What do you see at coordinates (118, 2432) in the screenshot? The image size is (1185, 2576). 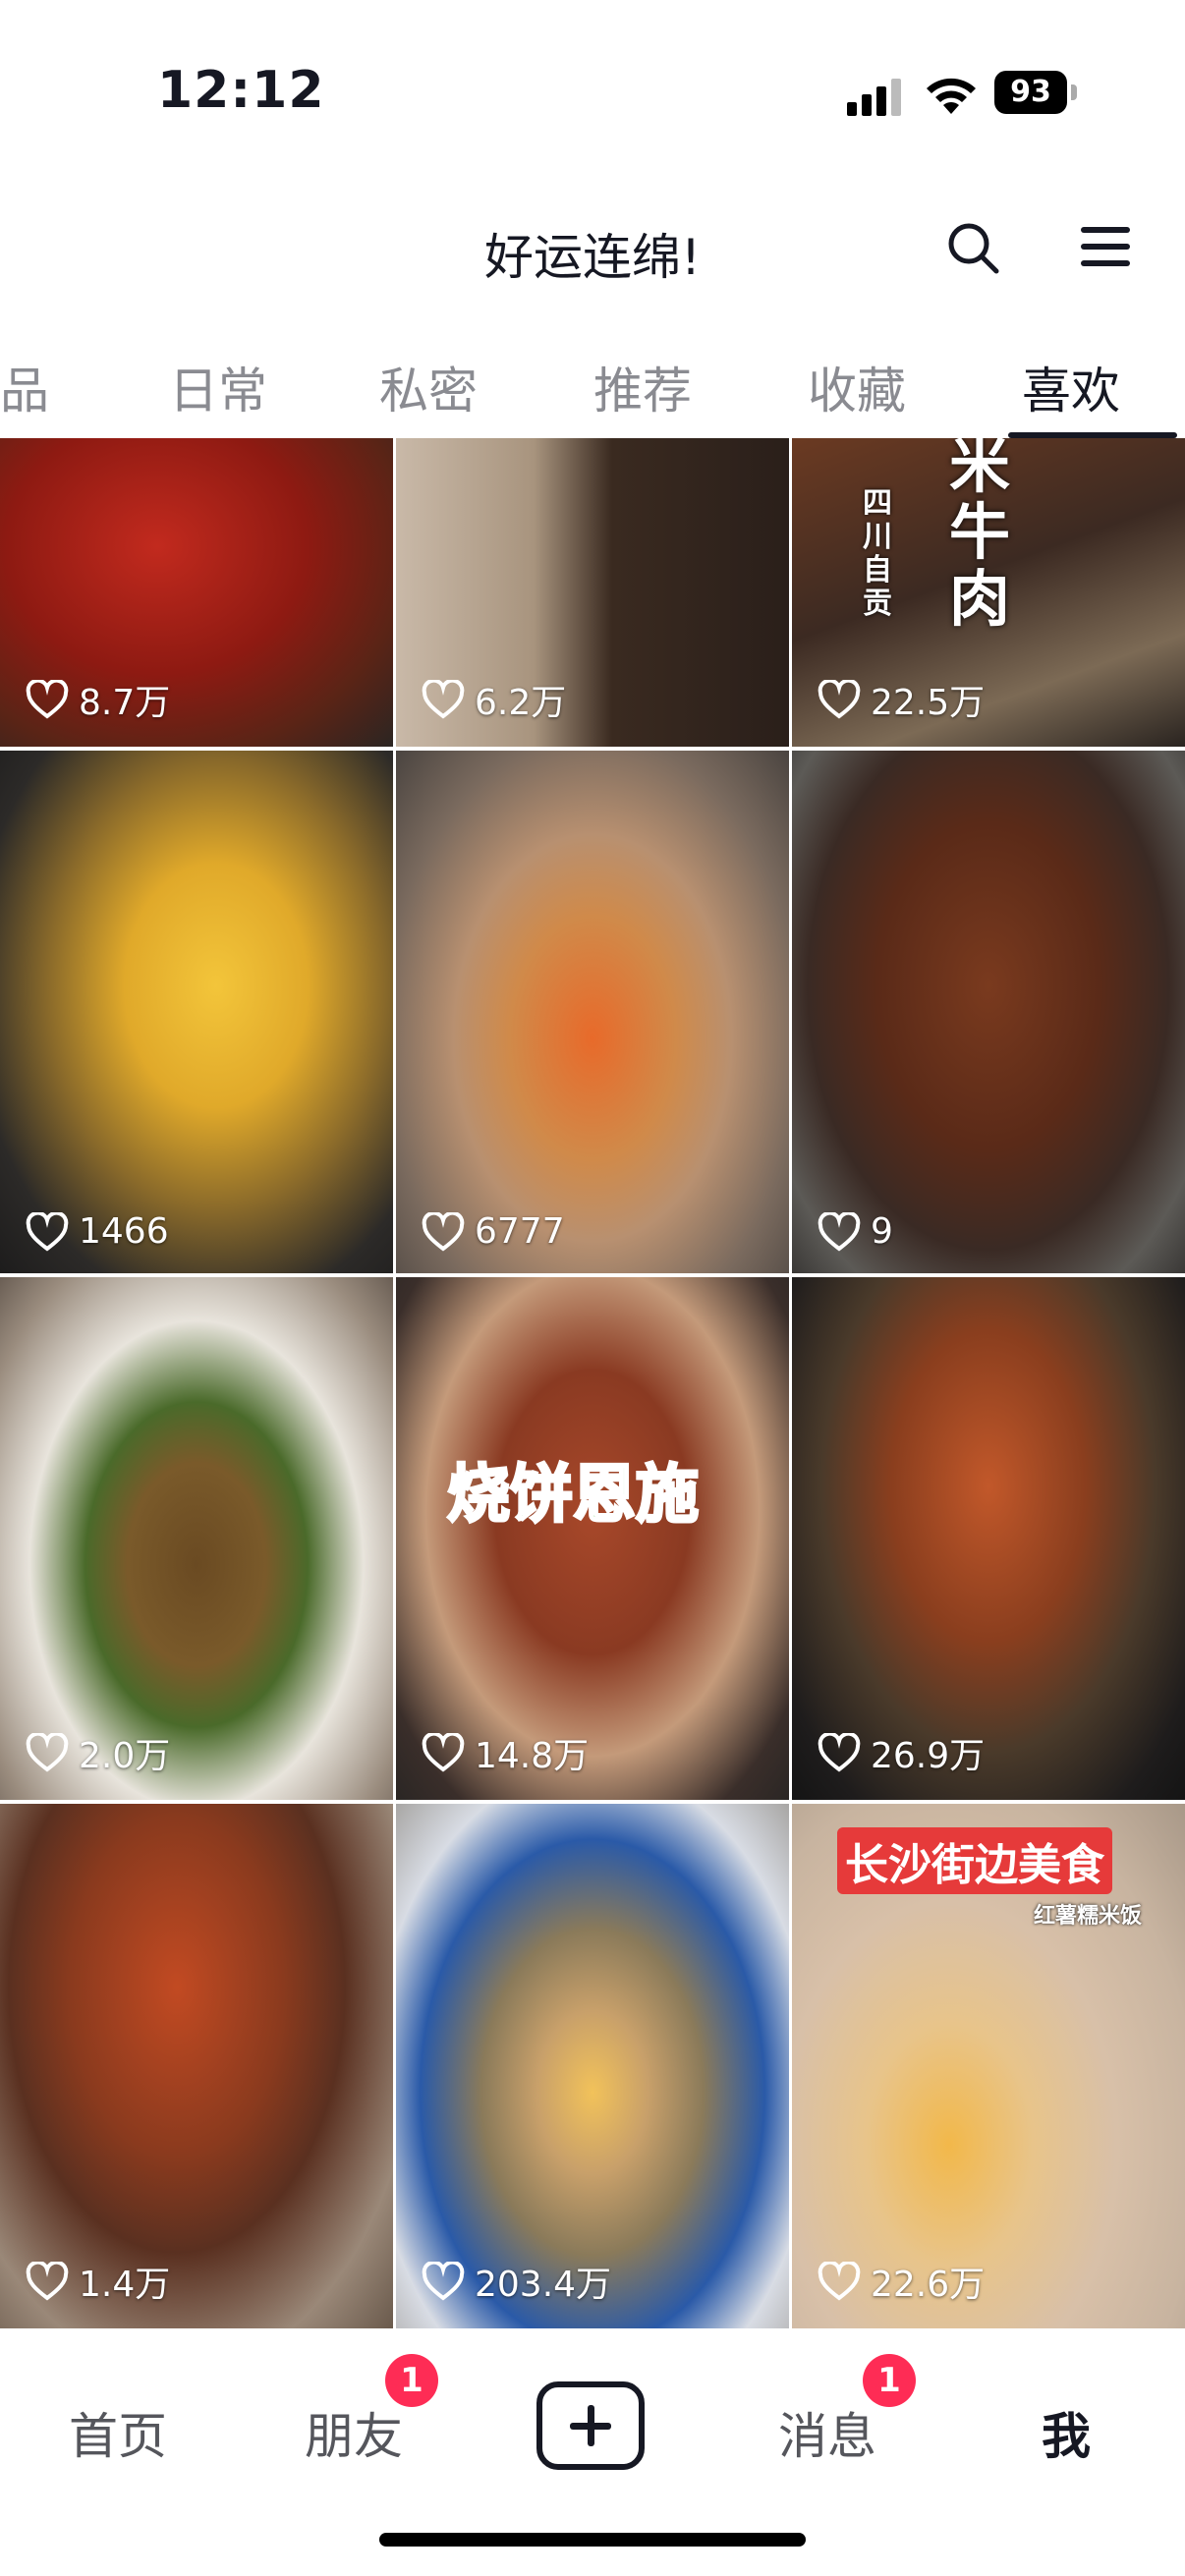 I see `nav-home: 首页` at bounding box center [118, 2432].